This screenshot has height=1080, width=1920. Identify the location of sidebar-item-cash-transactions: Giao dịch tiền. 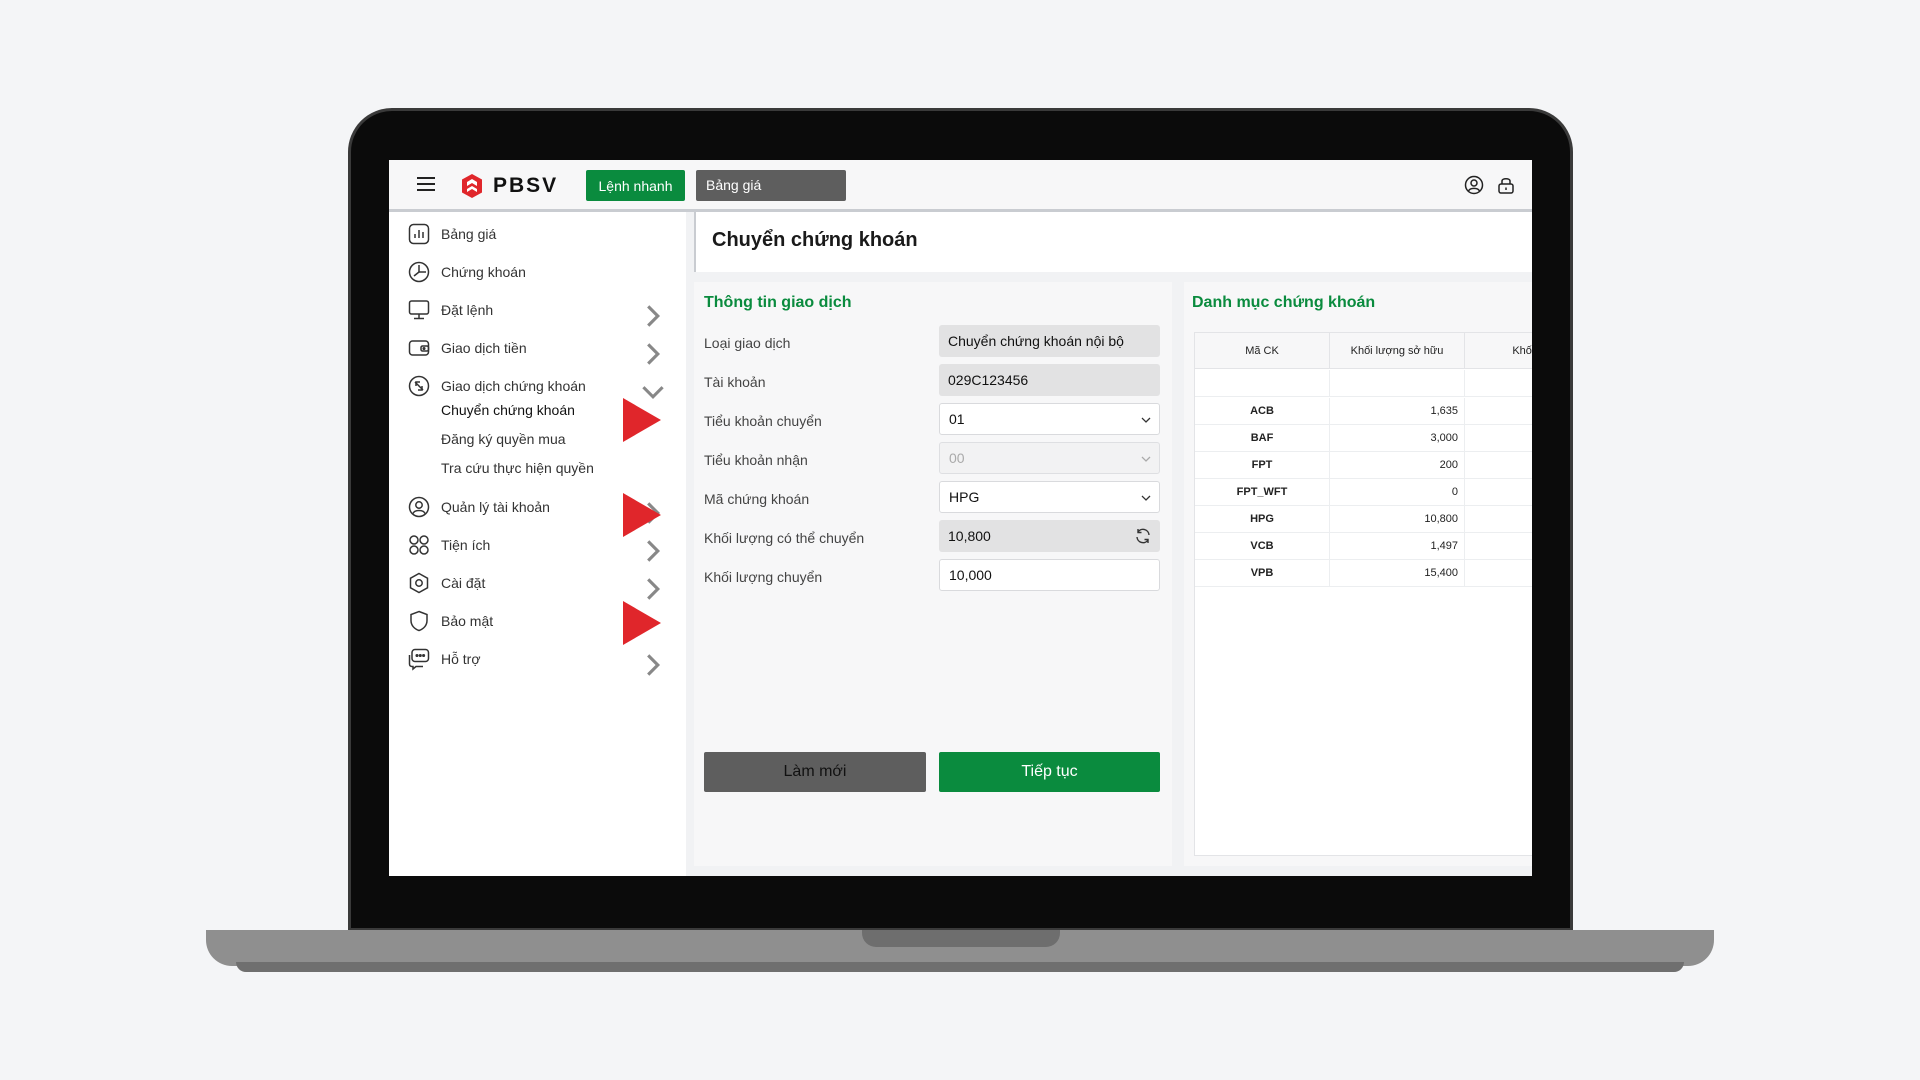
(542, 349).